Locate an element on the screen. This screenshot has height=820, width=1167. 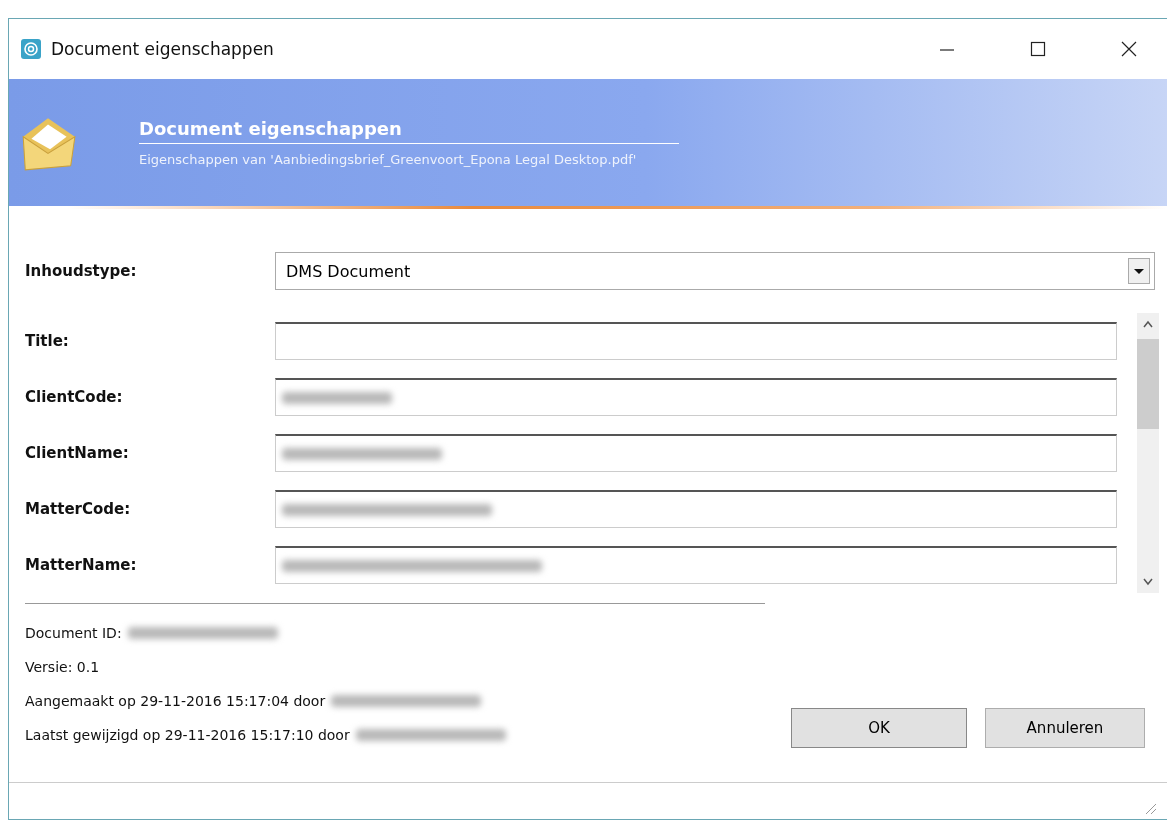
field-label: MatterName: is located at coordinates (81, 565).